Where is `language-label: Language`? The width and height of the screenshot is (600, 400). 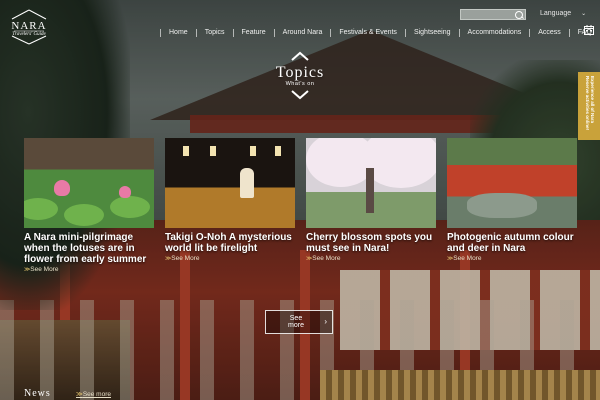
language-label: Language is located at coordinates (556, 13).